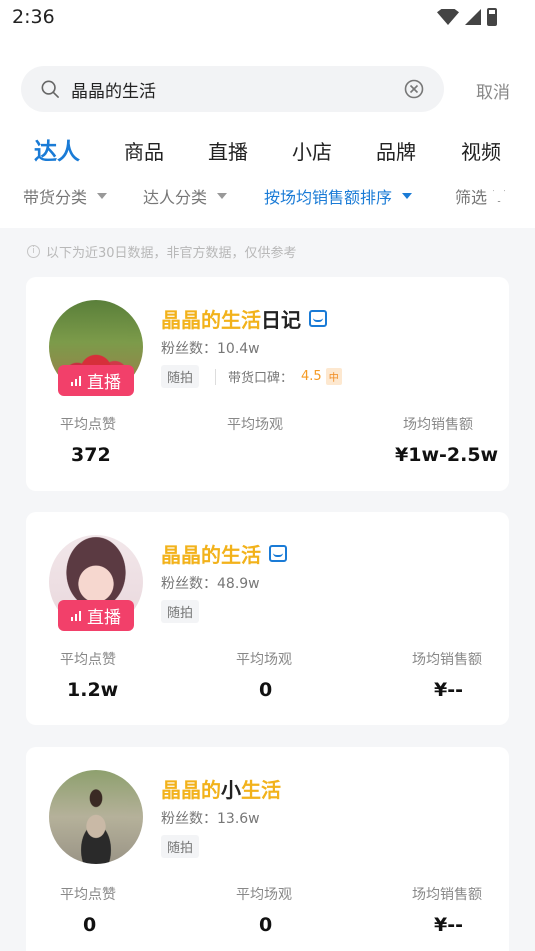  I want to click on talent-name: 晶晶的小生活, so click(221, 788).